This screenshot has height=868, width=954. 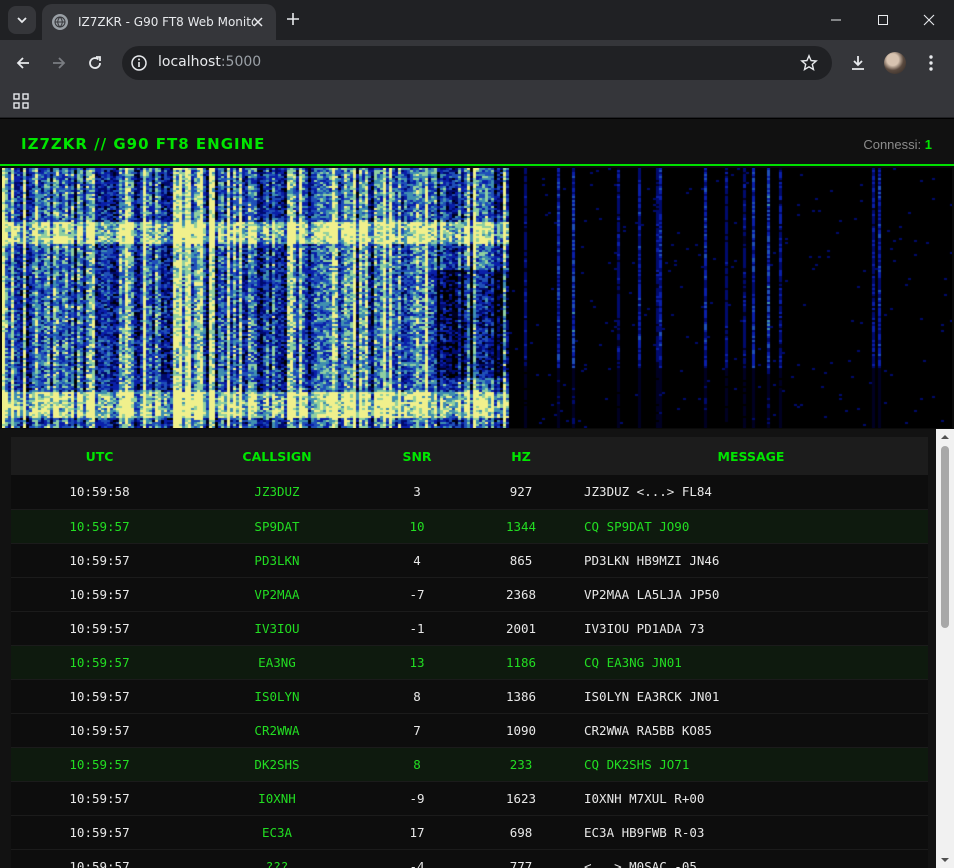 What do you see at coordinates (258, 22) in the screenshot?
I see `close-tab-icon` at bounding box center [258, 22].